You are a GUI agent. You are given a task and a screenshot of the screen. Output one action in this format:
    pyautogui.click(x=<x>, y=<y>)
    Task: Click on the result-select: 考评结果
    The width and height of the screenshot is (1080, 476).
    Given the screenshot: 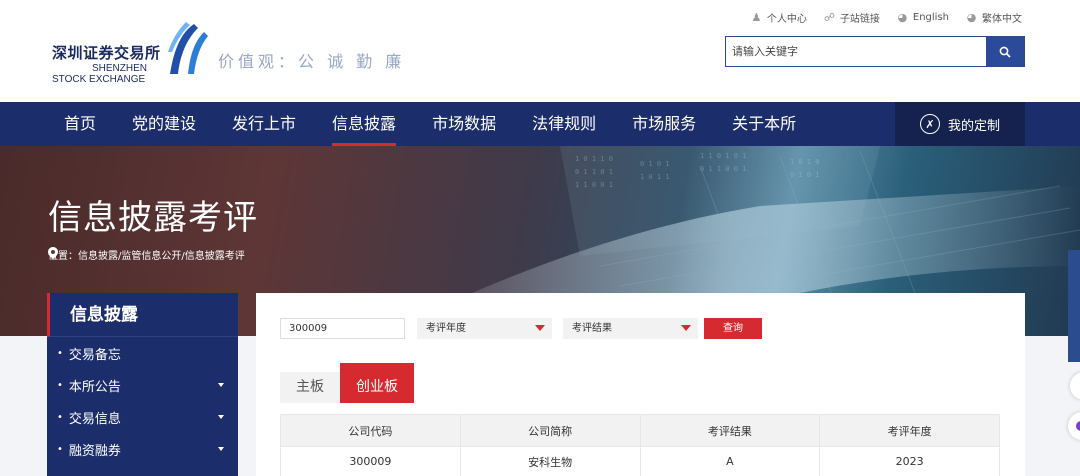 What is the action you would take?
    pyautogui.click(x=630, y=328)
    